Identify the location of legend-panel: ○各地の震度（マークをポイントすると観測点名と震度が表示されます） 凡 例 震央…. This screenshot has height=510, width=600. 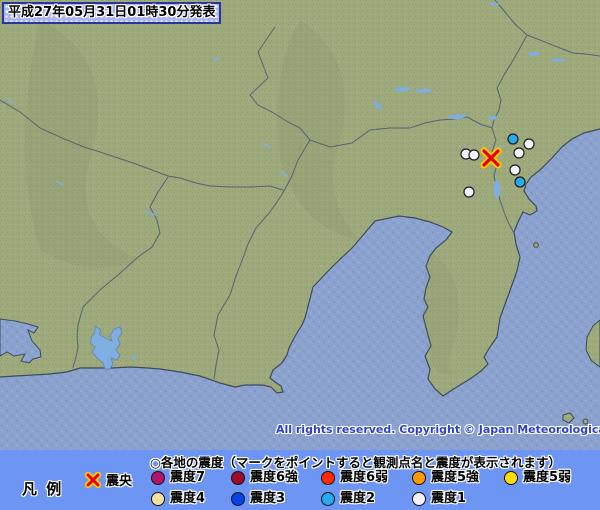
(300, 480).